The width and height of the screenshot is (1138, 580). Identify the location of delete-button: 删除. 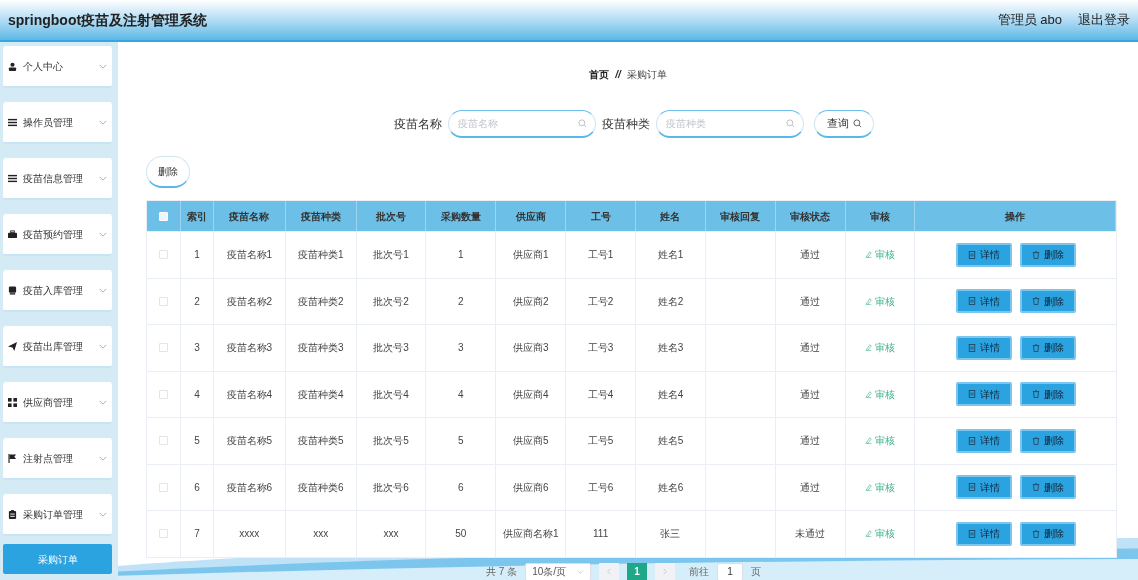
(168, 171).